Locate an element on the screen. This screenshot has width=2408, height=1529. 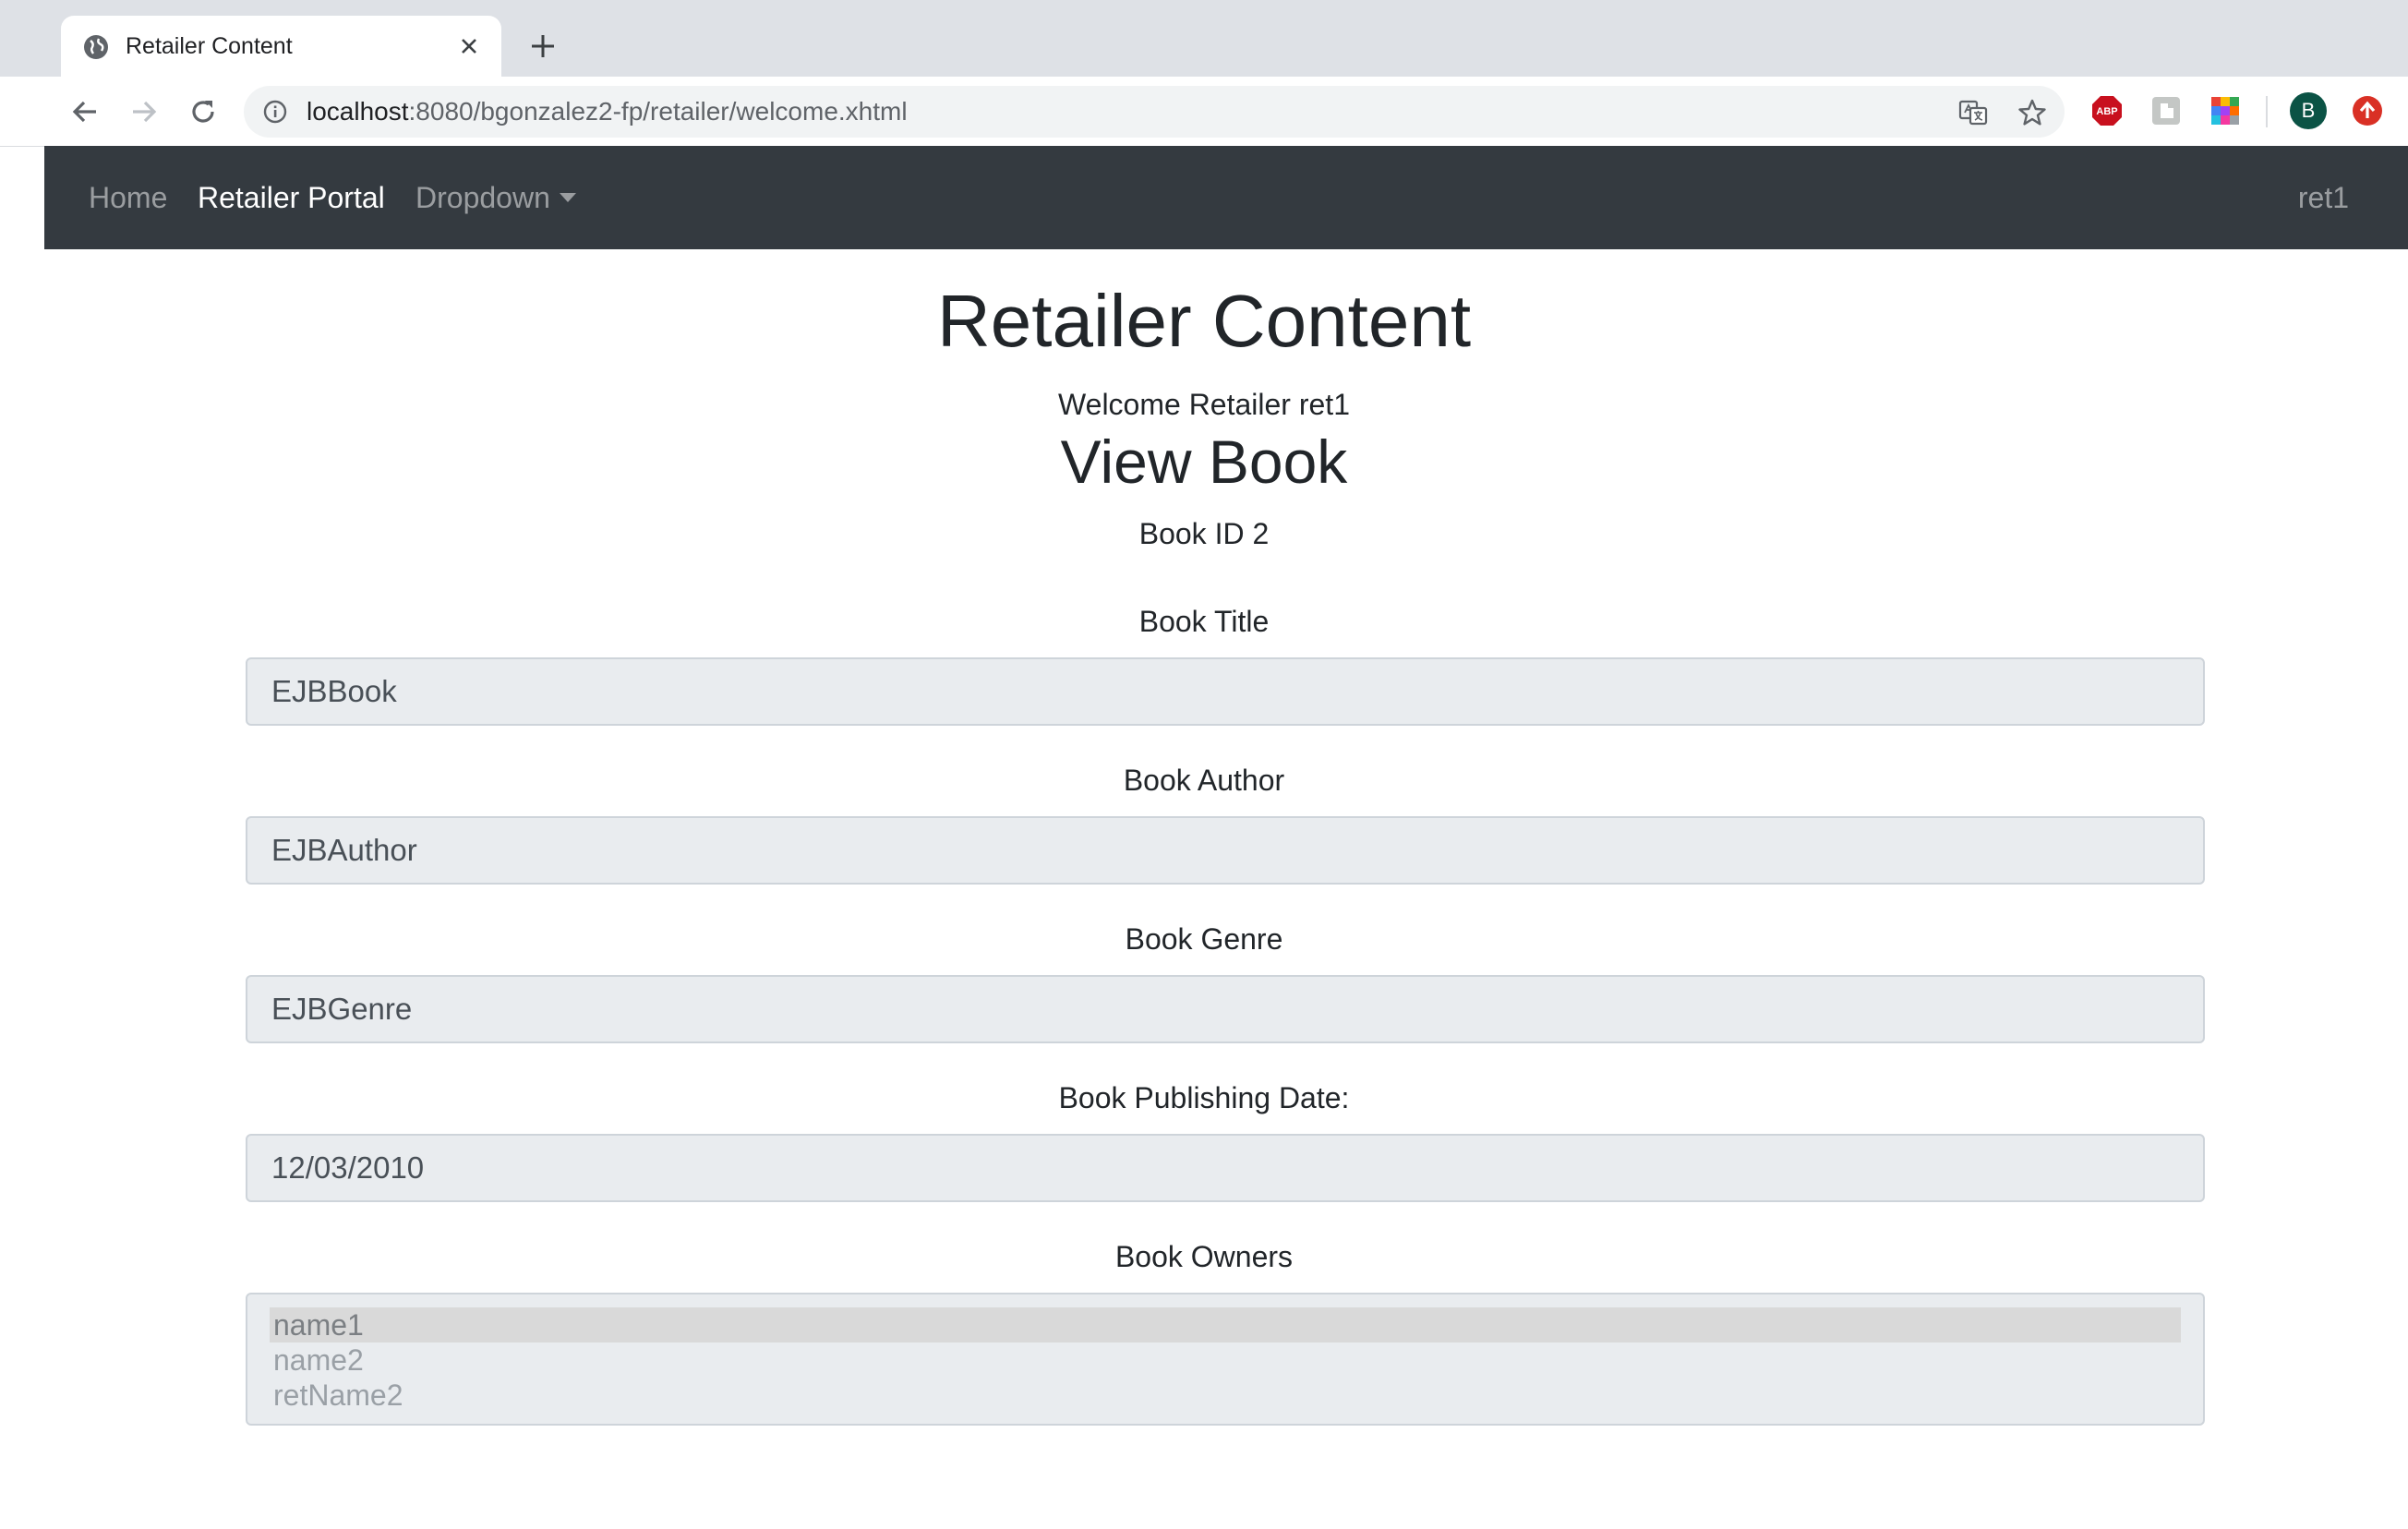
publishing-date-label: Book Publishing Date: is located at coordinates (1204, 1097).